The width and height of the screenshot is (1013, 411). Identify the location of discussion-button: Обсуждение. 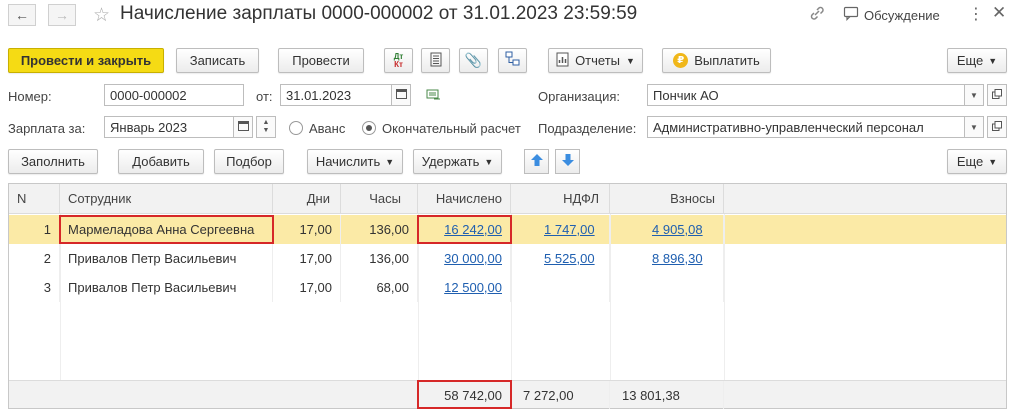
(891, 15).